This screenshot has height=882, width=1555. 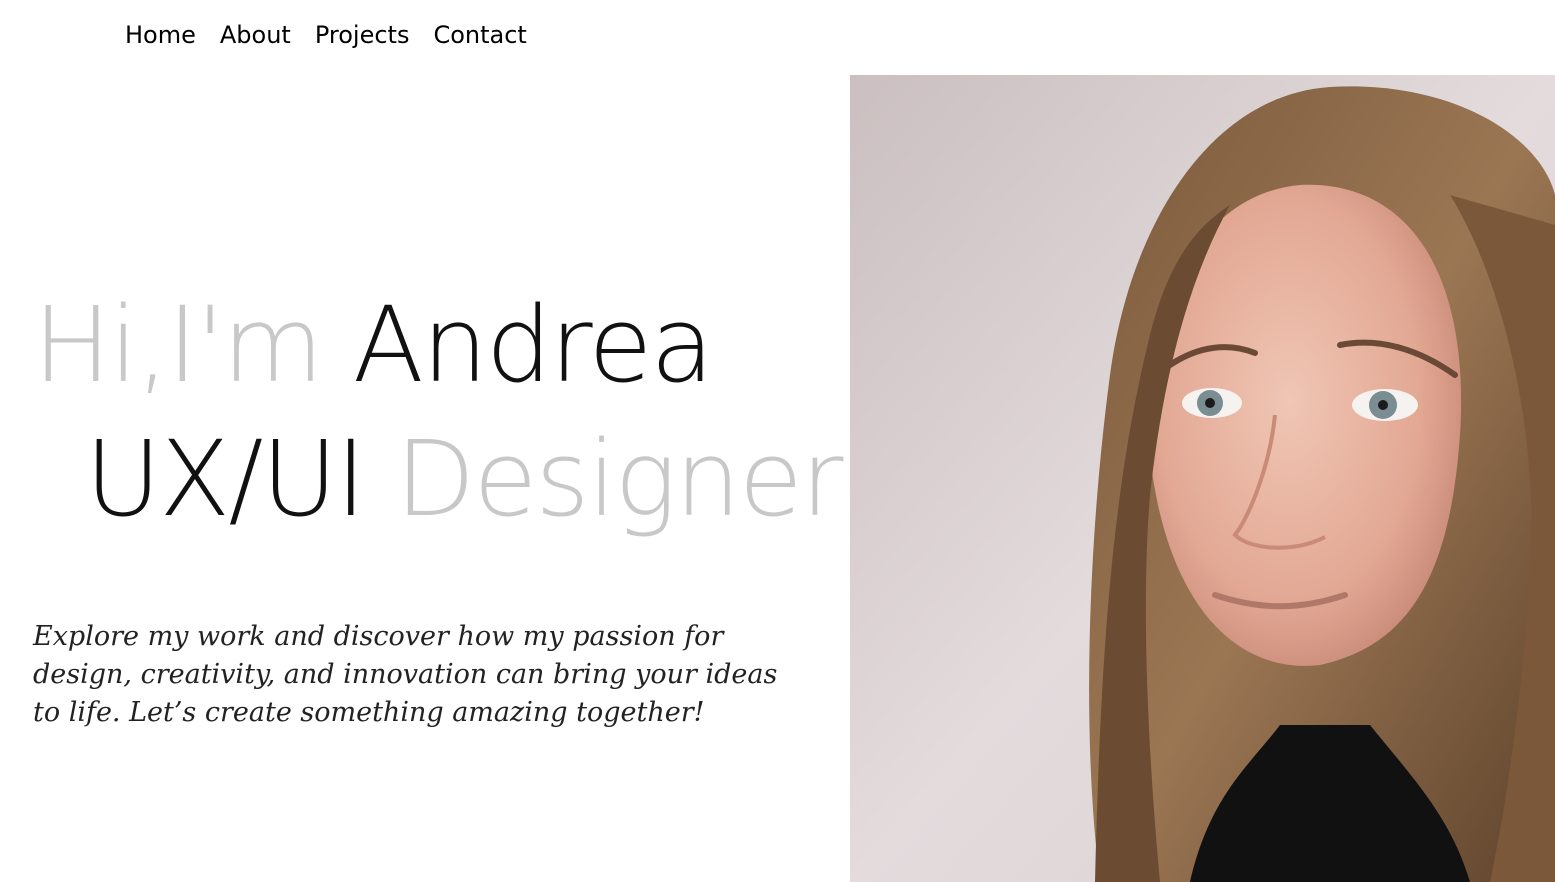 I want to click on role-prefix-text: UX/UI, so click(x=225, y=479).